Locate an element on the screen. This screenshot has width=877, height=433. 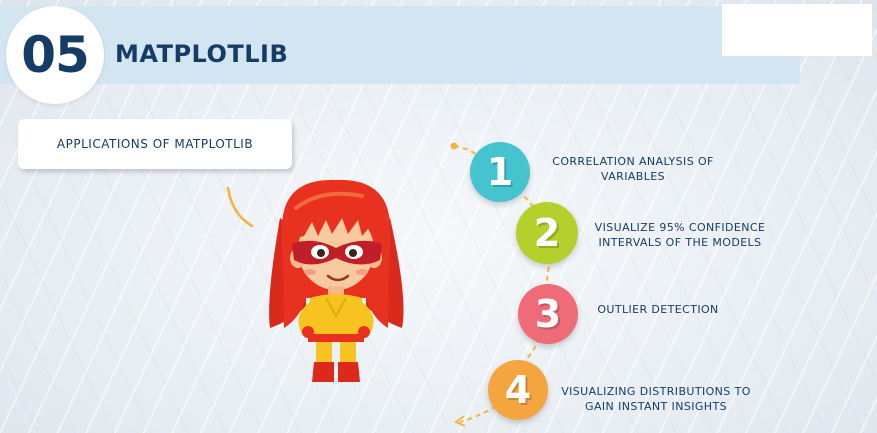
applications-heading-box: APPLICATIONS OF MATPLOTLIB is located at coordinates (155, 144).